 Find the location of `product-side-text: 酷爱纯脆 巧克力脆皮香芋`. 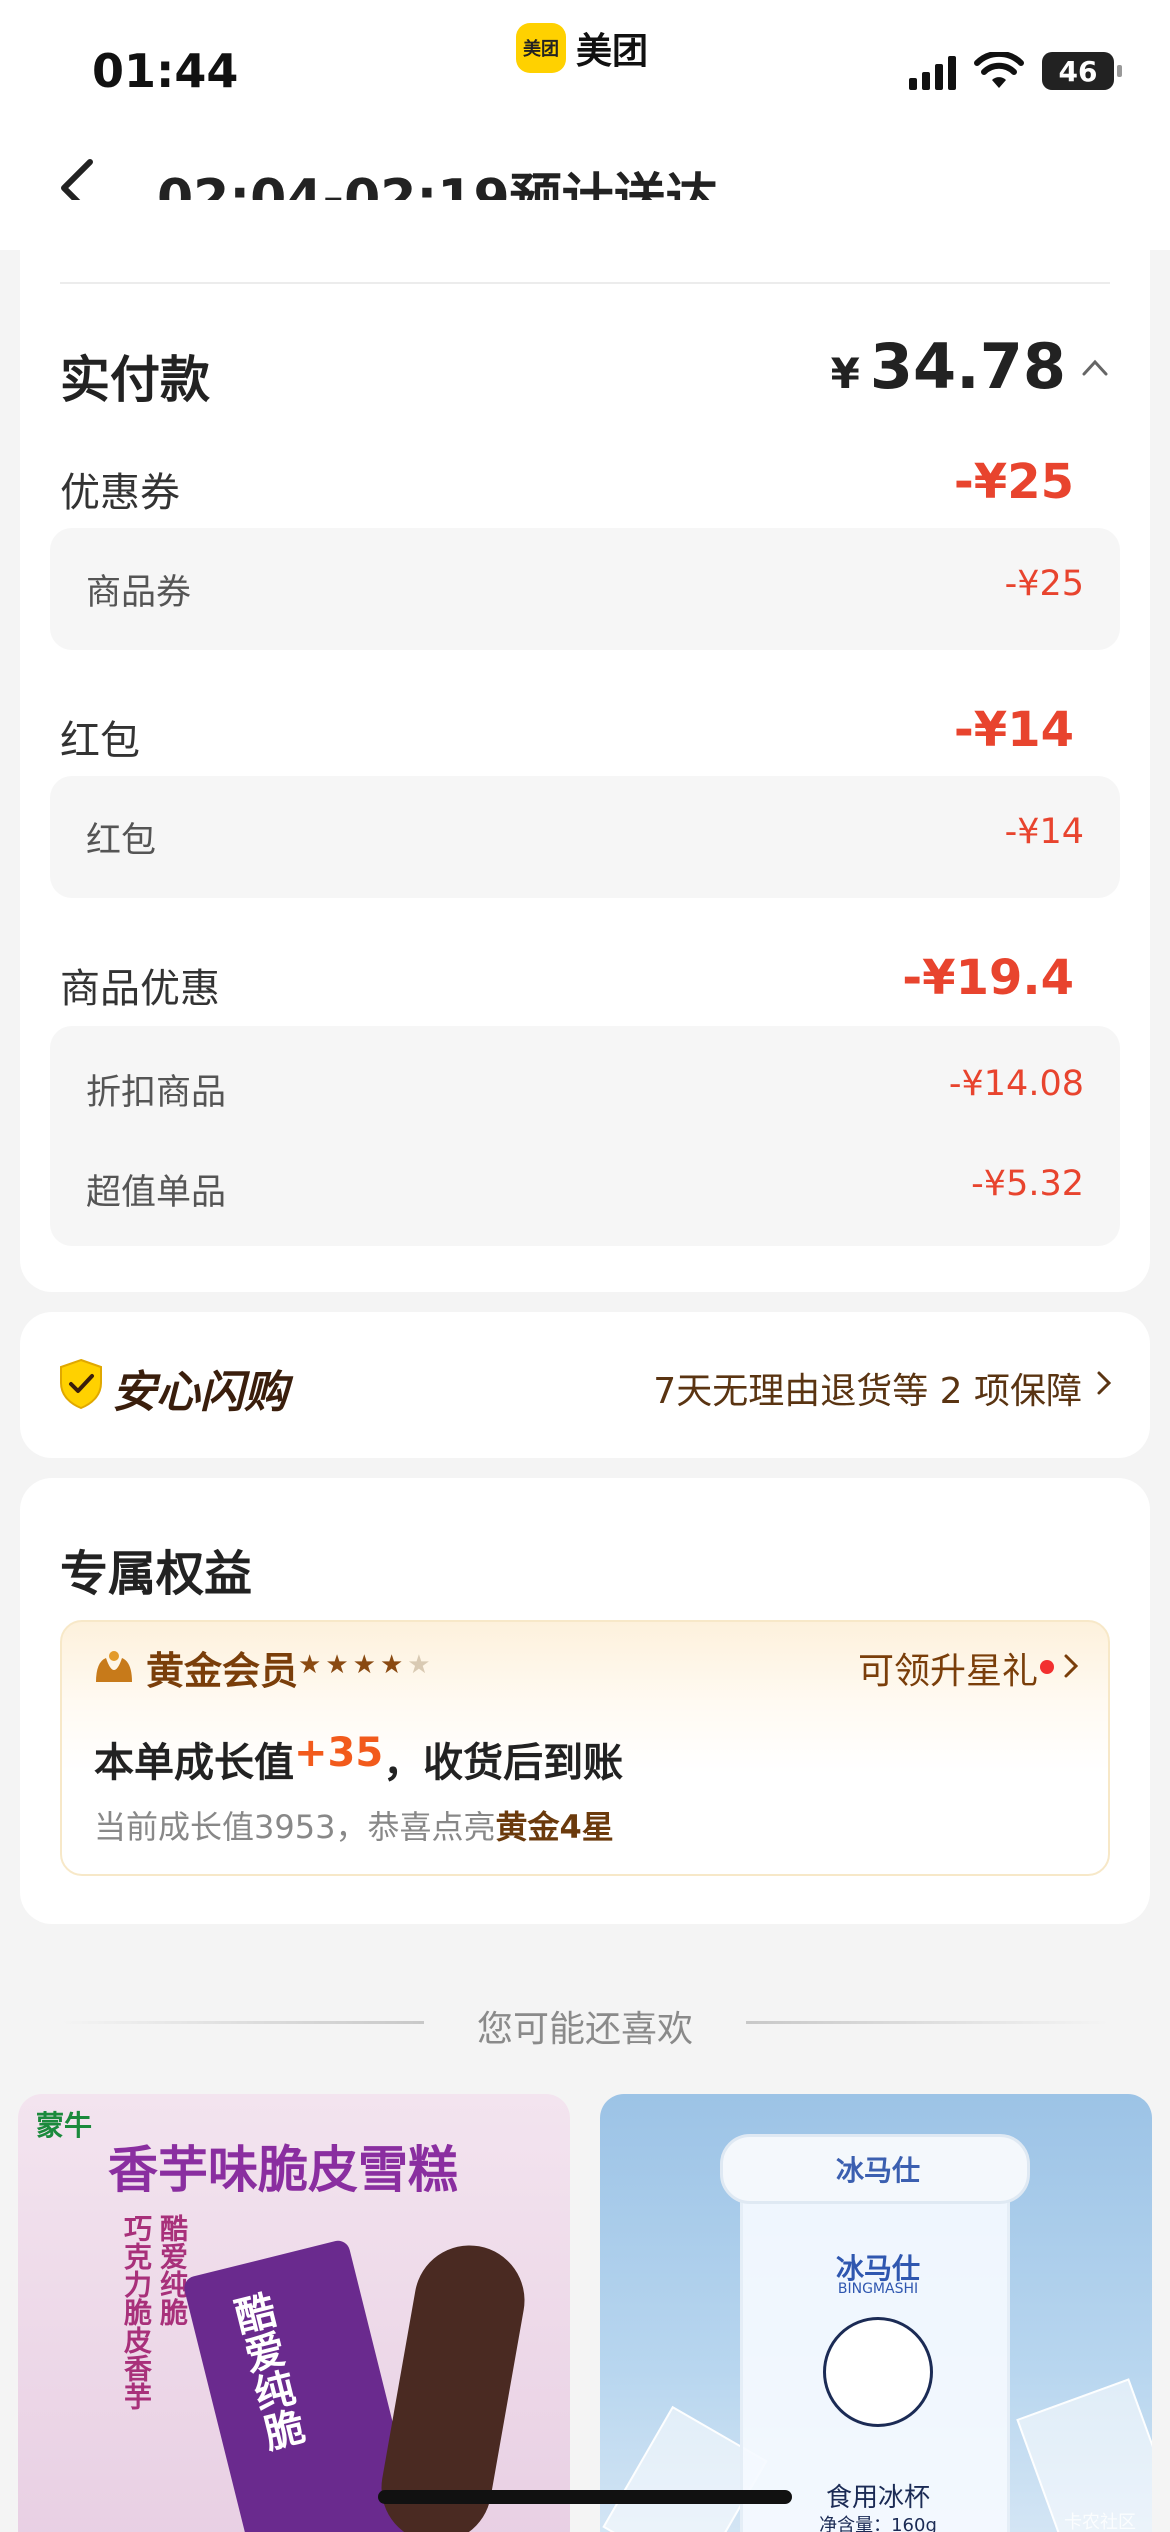

product-side-text: 酷爱纯脆 巧克力脆皮香芋 is located at coordinates (154, 2312).